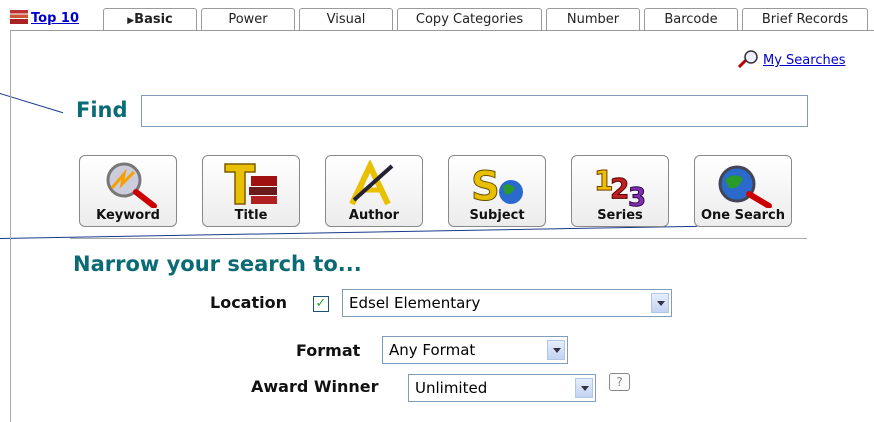 Image resolution: width=874 pixels, height=422 pixels. I want to click on location-label: Location, so click(248, 302).